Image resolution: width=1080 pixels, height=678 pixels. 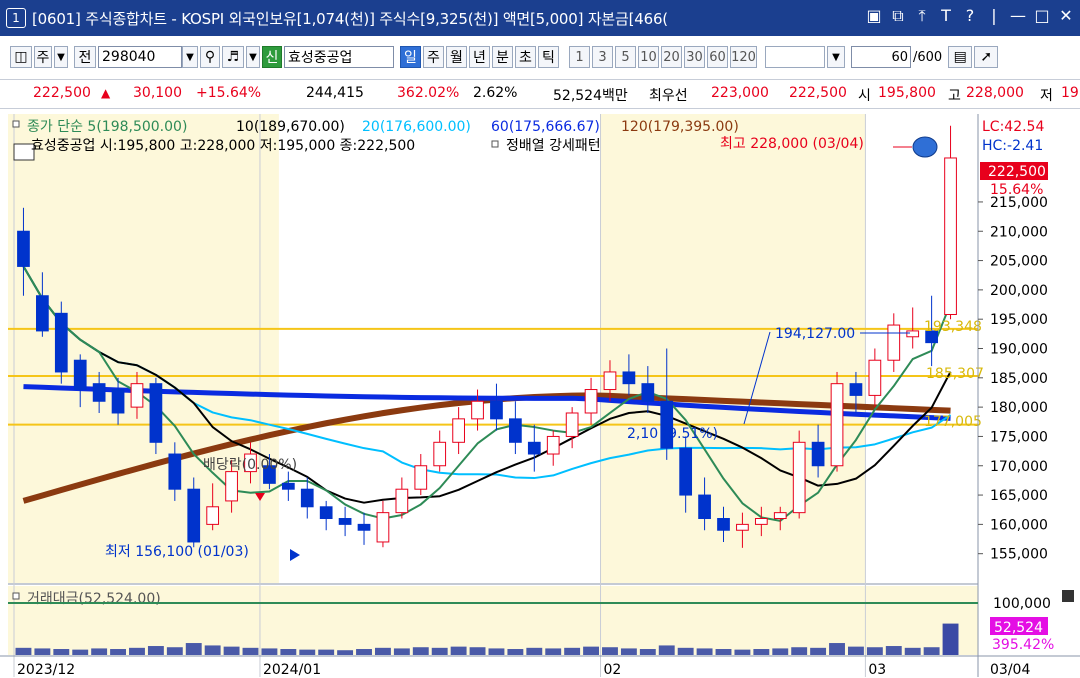 I want to click on x-tick-label: 2024/01, so click(x=292, y=670).